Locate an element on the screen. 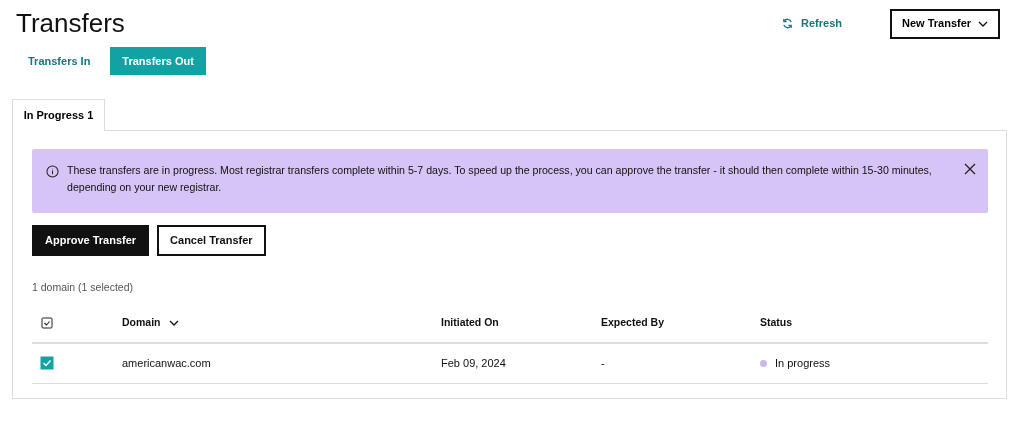 Image resolution: width=1024 pixels, height=442 pixels. column-header: Domain is located at coordinates (150, 323).